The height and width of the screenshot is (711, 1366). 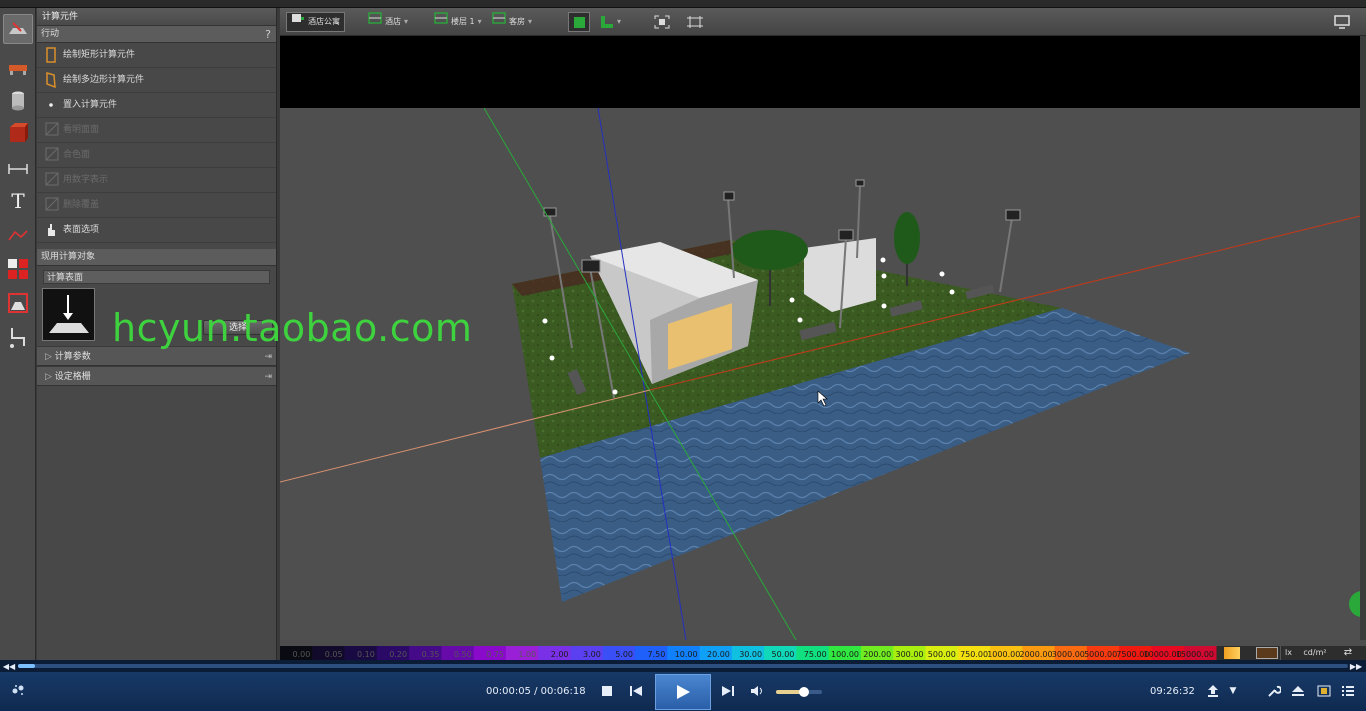 I want to click on seek-back-icon: ◀◀, so click(x=9, y=666).